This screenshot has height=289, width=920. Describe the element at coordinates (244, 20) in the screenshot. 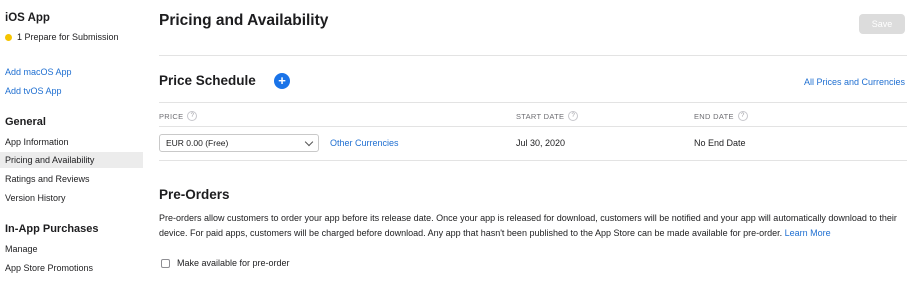

I see `page-title: Pricing and Availability` at that location.